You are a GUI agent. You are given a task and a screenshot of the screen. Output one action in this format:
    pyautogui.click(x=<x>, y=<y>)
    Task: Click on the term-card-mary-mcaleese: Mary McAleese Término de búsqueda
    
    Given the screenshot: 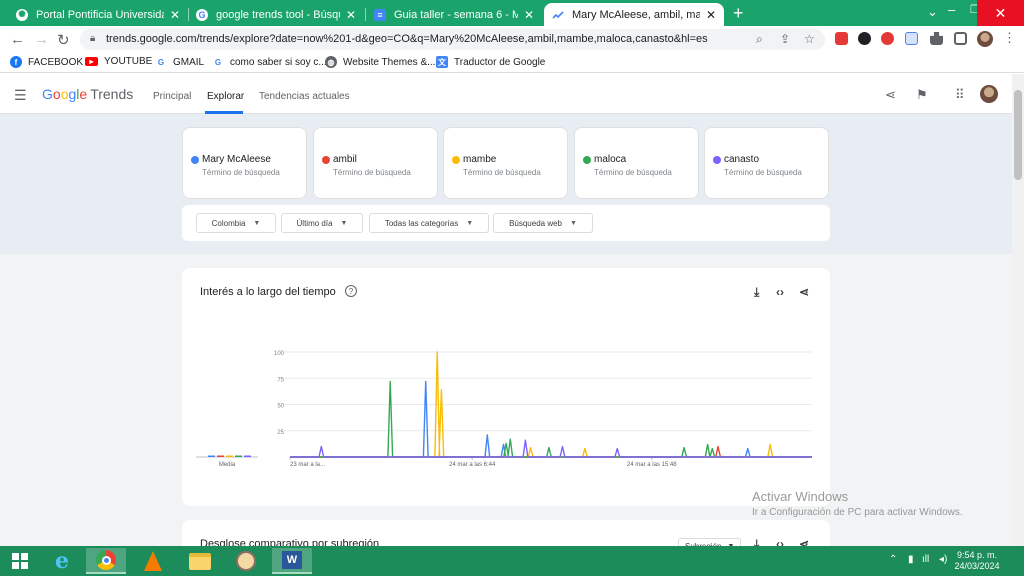 What is the action you would take?
    pyautogui.click(x=244, y=163)
    